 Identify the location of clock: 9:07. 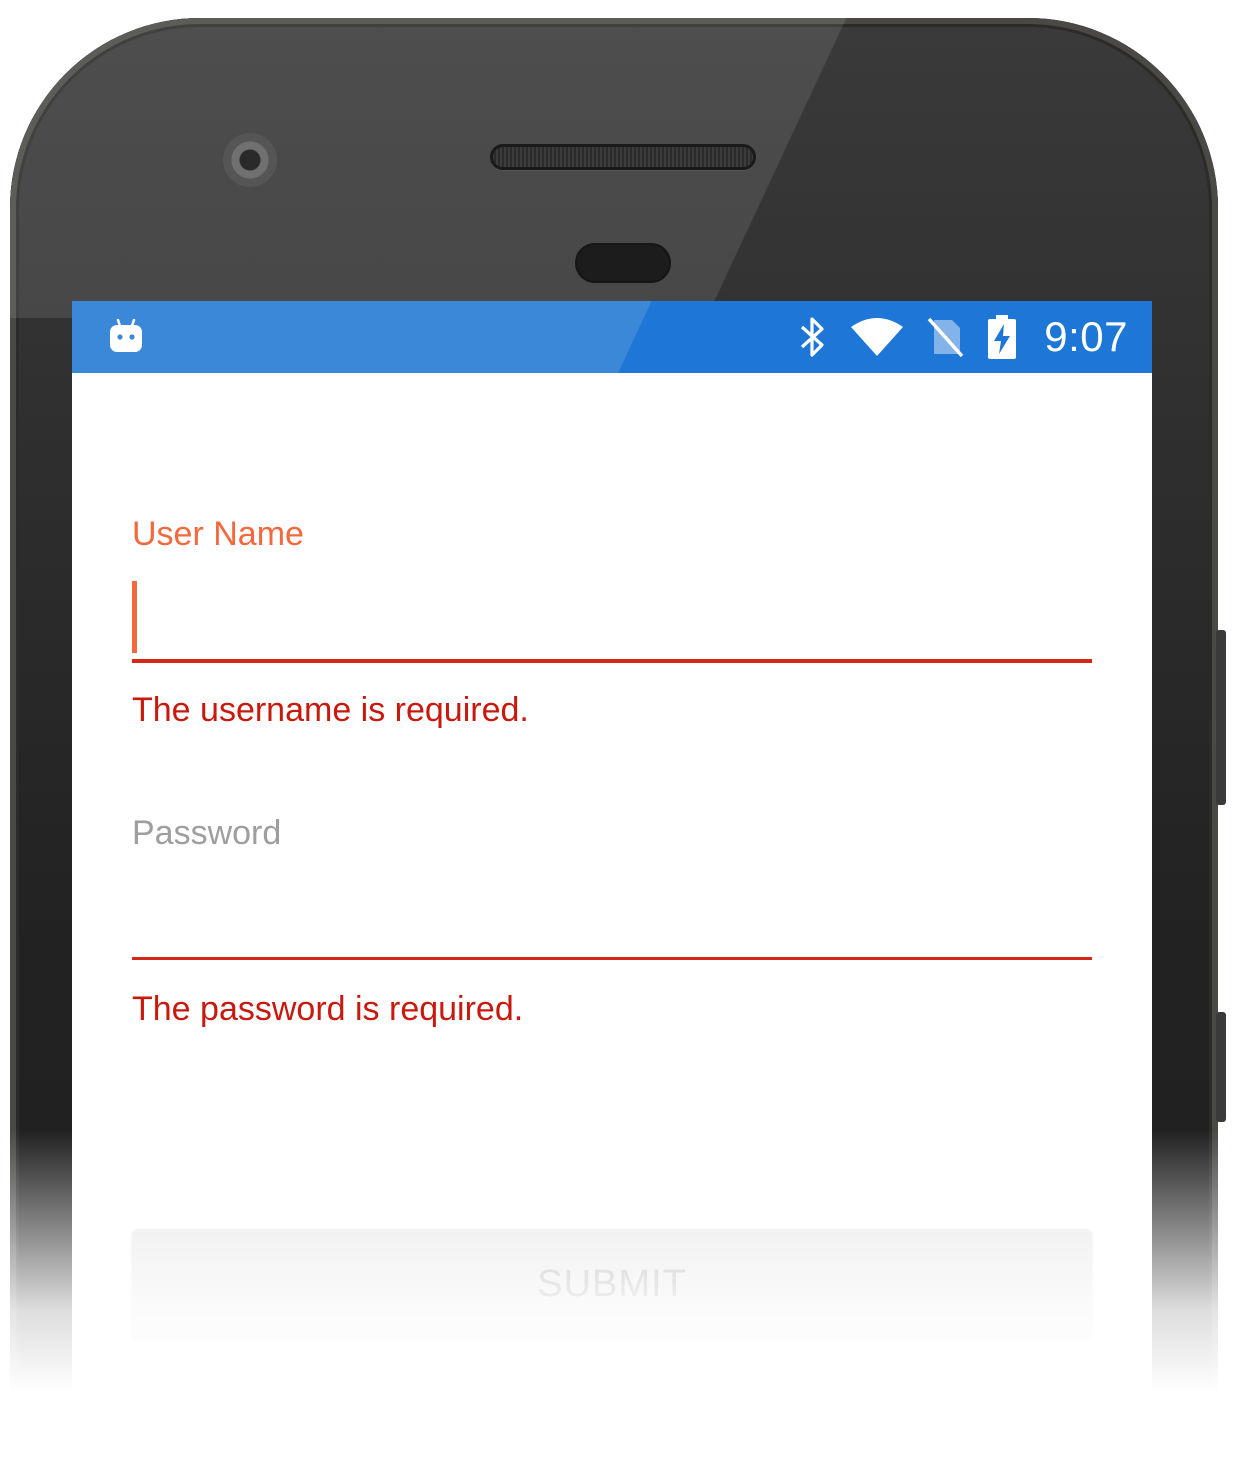
(1086, 336).